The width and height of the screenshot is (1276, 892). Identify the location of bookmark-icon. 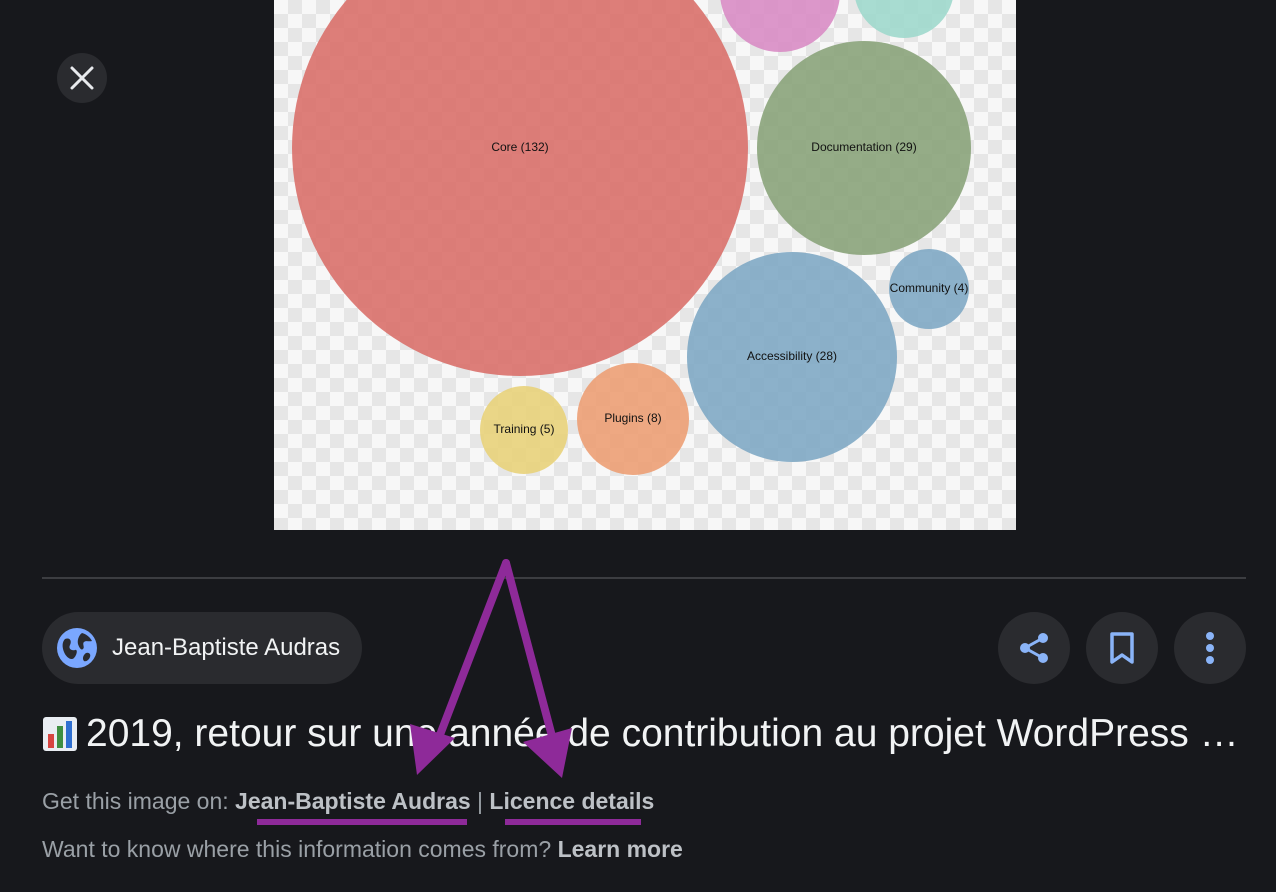
(1122, 648).